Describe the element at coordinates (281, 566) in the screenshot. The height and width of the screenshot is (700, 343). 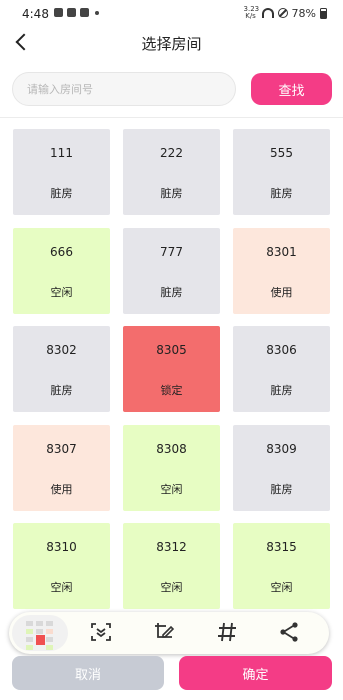
I see `room-tile-8315: 8315 空闲` at that location.